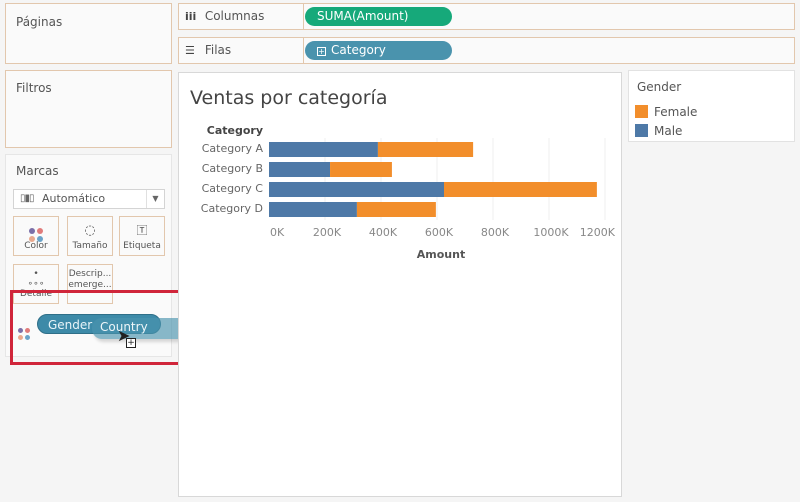 Image resolution: width=800 pixels, height=502 pixels. Describe the element at coordinates (36, 231) in the screenshot. I see `color-icon` at that location.